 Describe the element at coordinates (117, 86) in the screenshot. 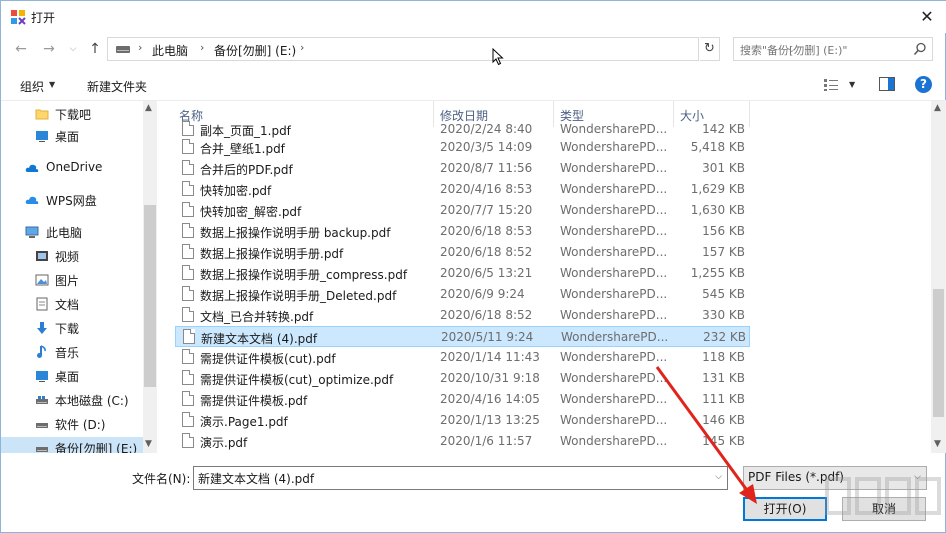

I see `new-folder-button: 新建文件夹` at that location.